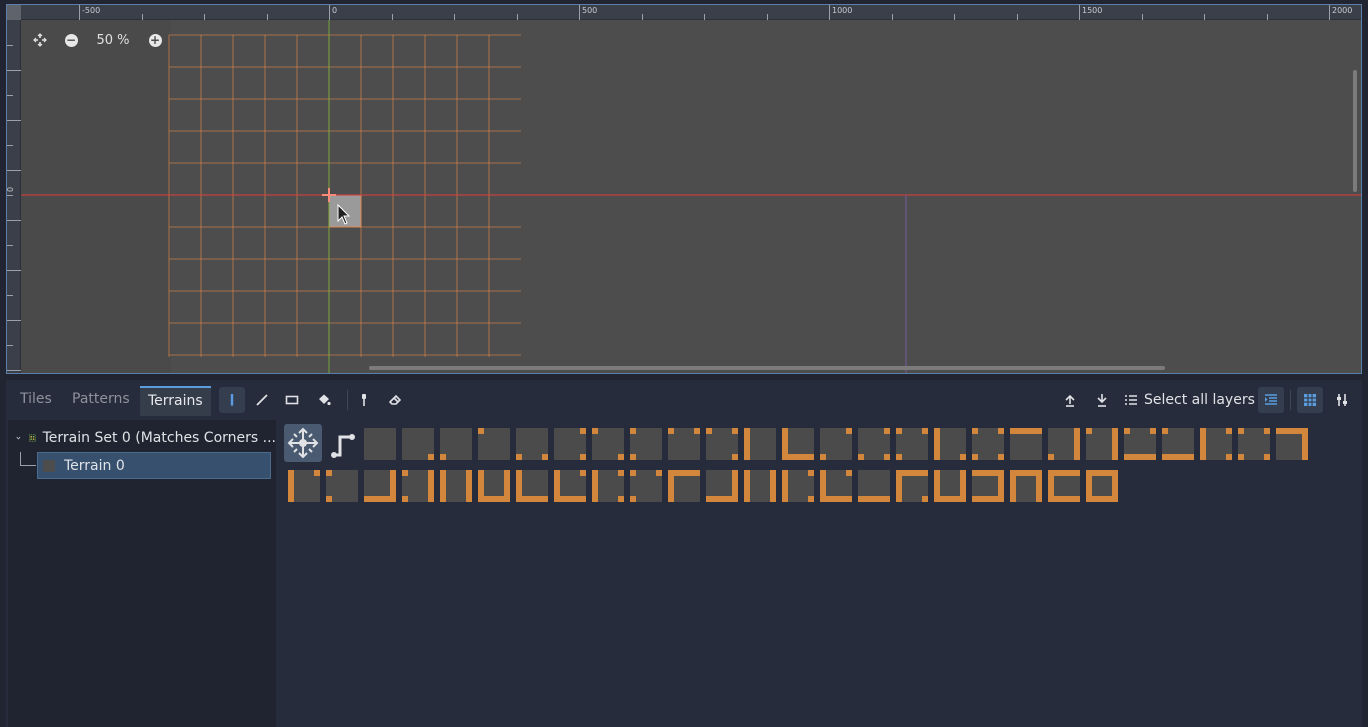  I want to click on tab-terrains: Terrains, so click(175, 401).